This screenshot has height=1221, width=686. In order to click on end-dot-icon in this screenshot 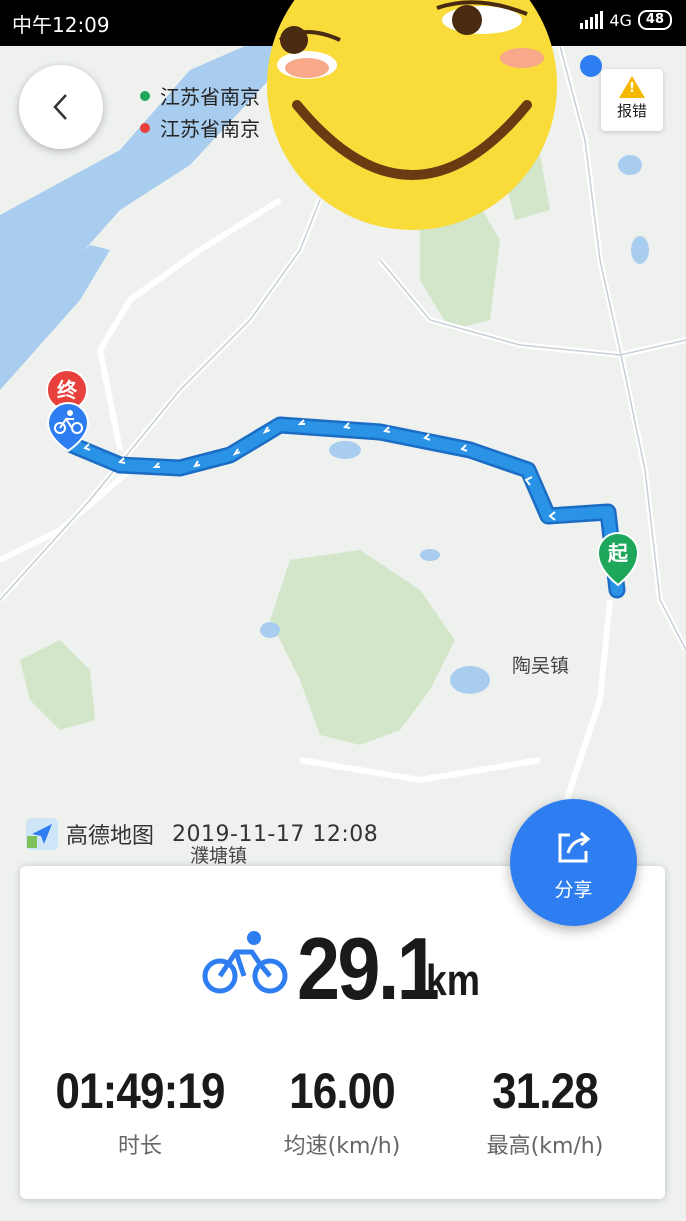, I will do `click(145, 127)`.